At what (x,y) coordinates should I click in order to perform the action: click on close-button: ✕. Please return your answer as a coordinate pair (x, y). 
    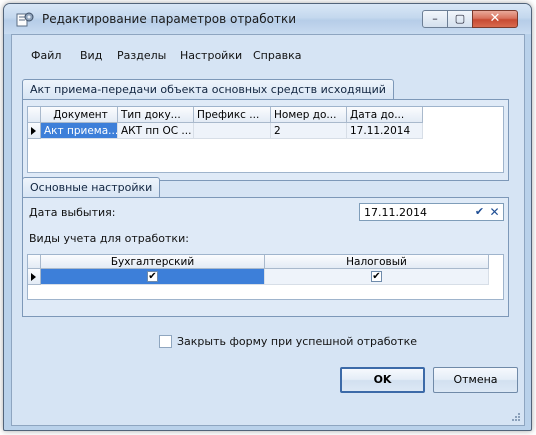
    Looking at the image, I should click on (495, 19).